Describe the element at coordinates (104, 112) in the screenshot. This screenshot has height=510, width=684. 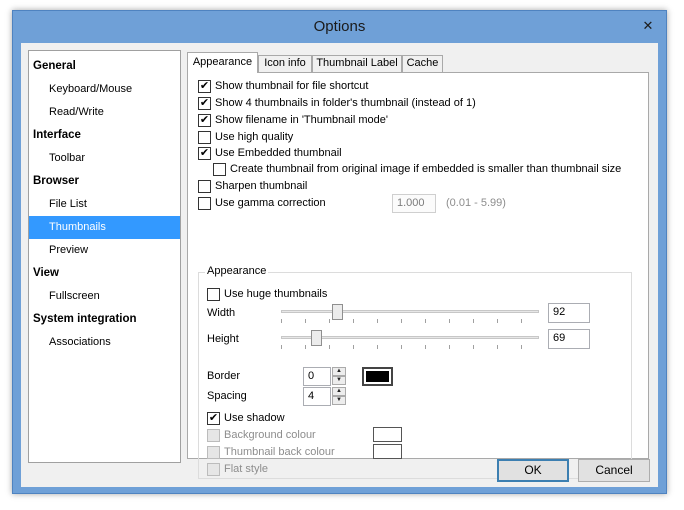
I see `sidebar-item-read-write: Read/Write` at that location.